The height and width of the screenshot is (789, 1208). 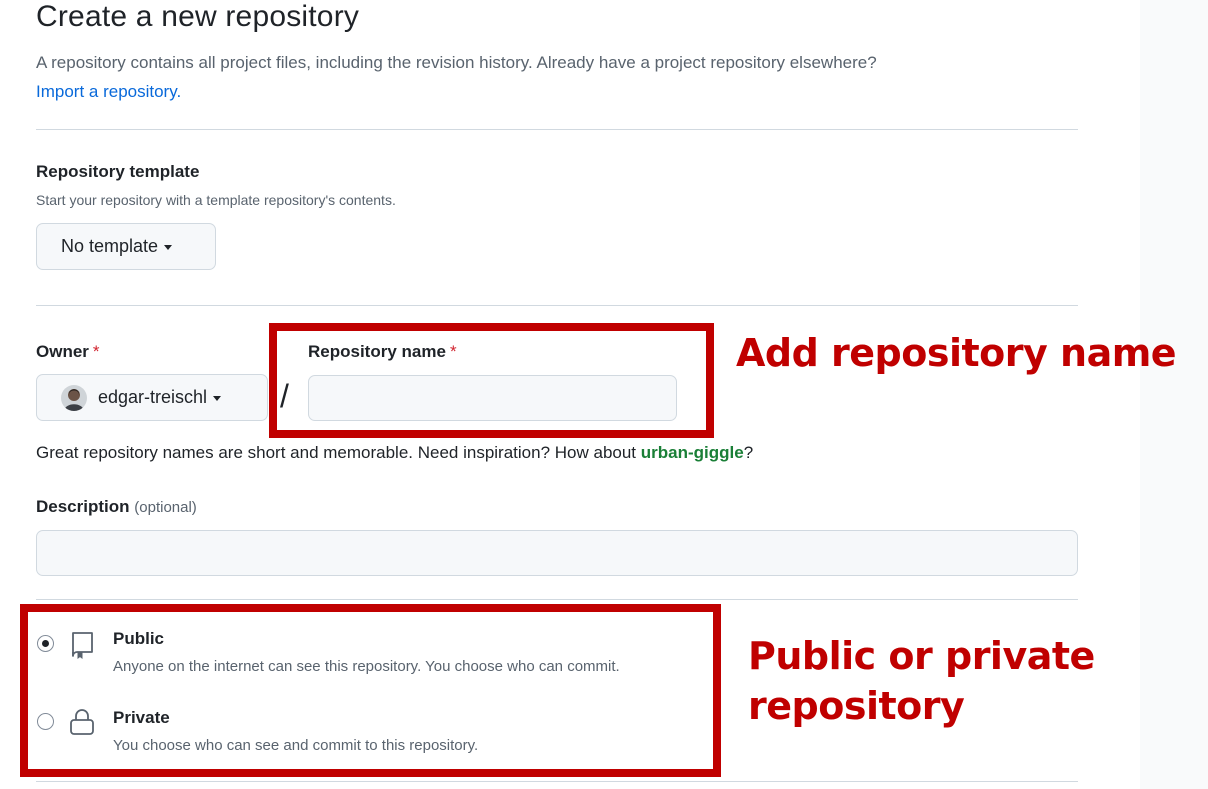 I want to click on visibility-highlight-box, so click(x=370, y=690).